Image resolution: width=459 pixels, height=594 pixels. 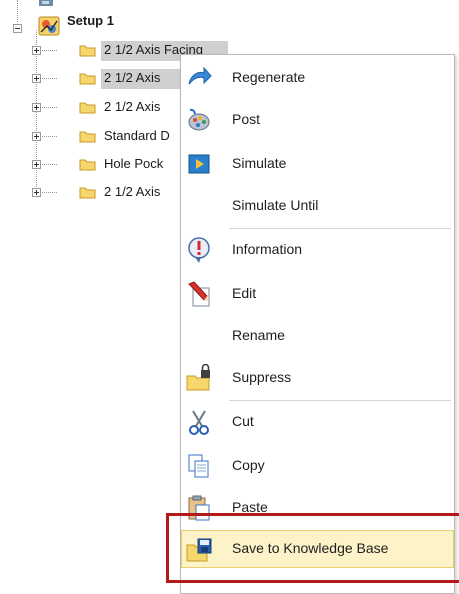 I want to click on machine-icon, so click(x=46, y=3).